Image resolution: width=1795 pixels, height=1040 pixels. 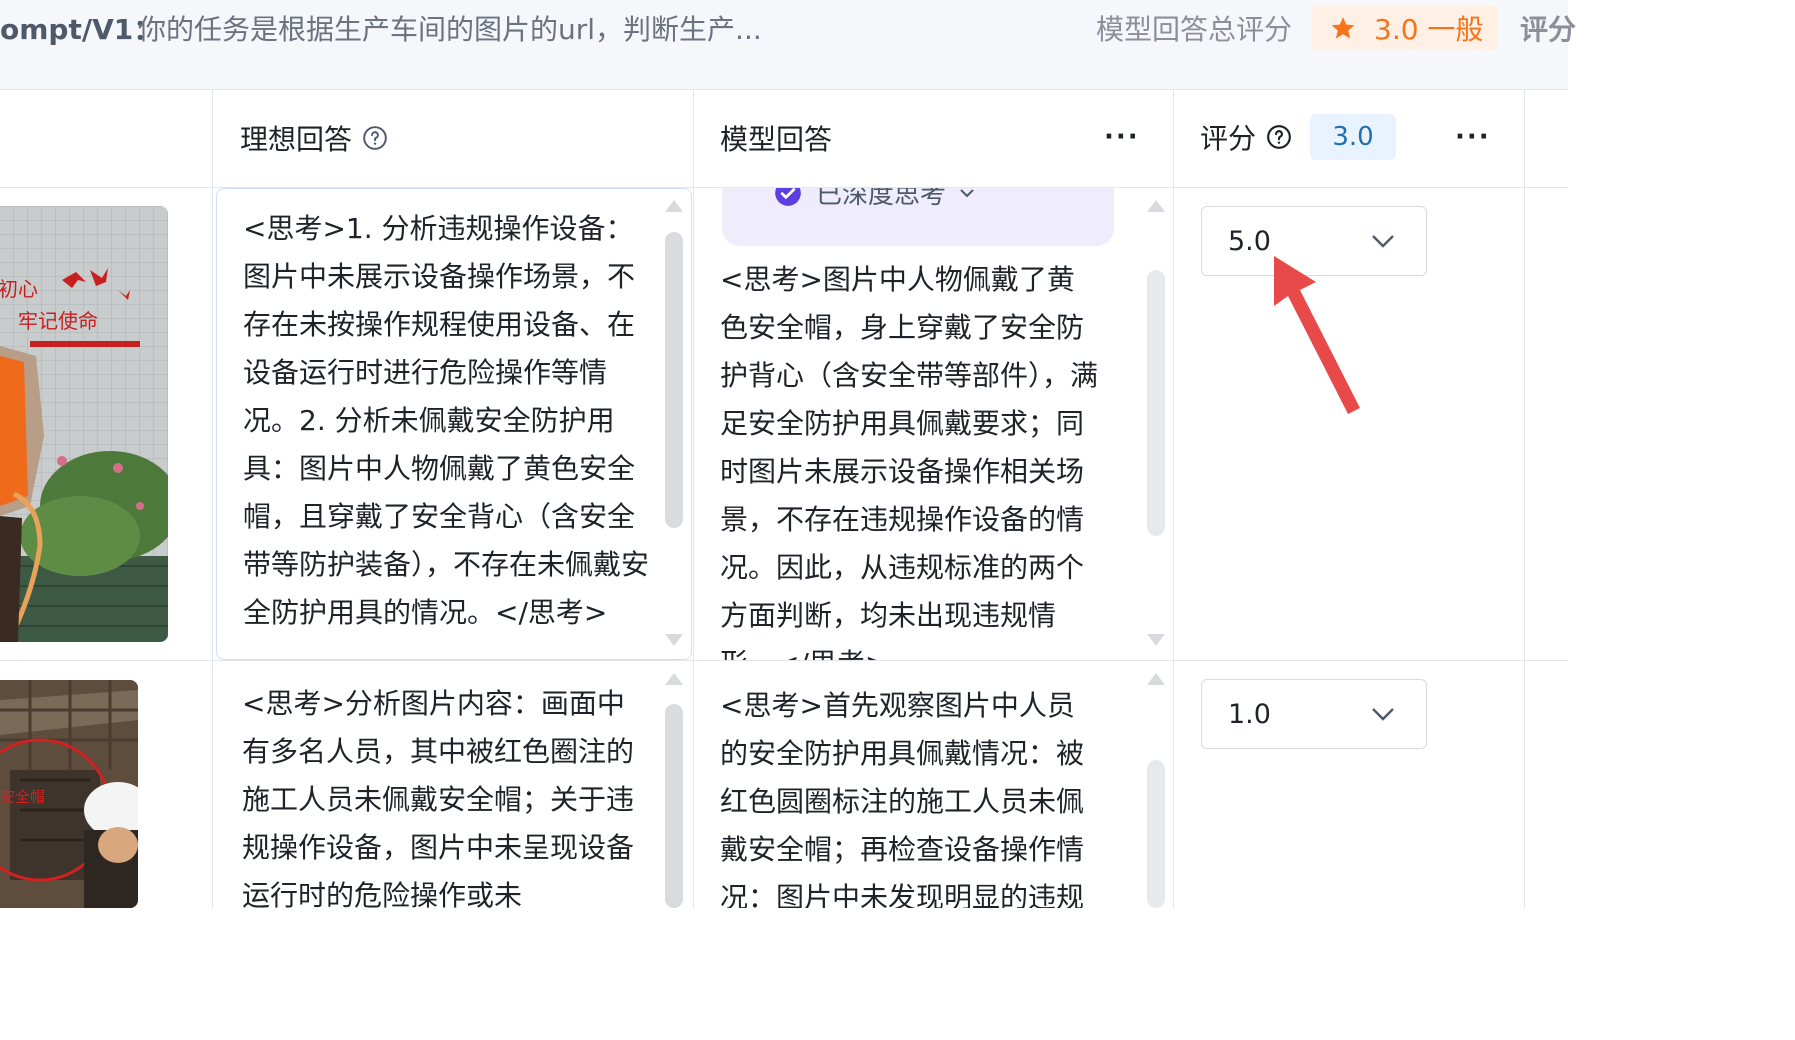 What do you see at coordinates (58, 321) in the screenshot?
I see `banner-text-2: 牢记使命` at bounding box center [58, 321].